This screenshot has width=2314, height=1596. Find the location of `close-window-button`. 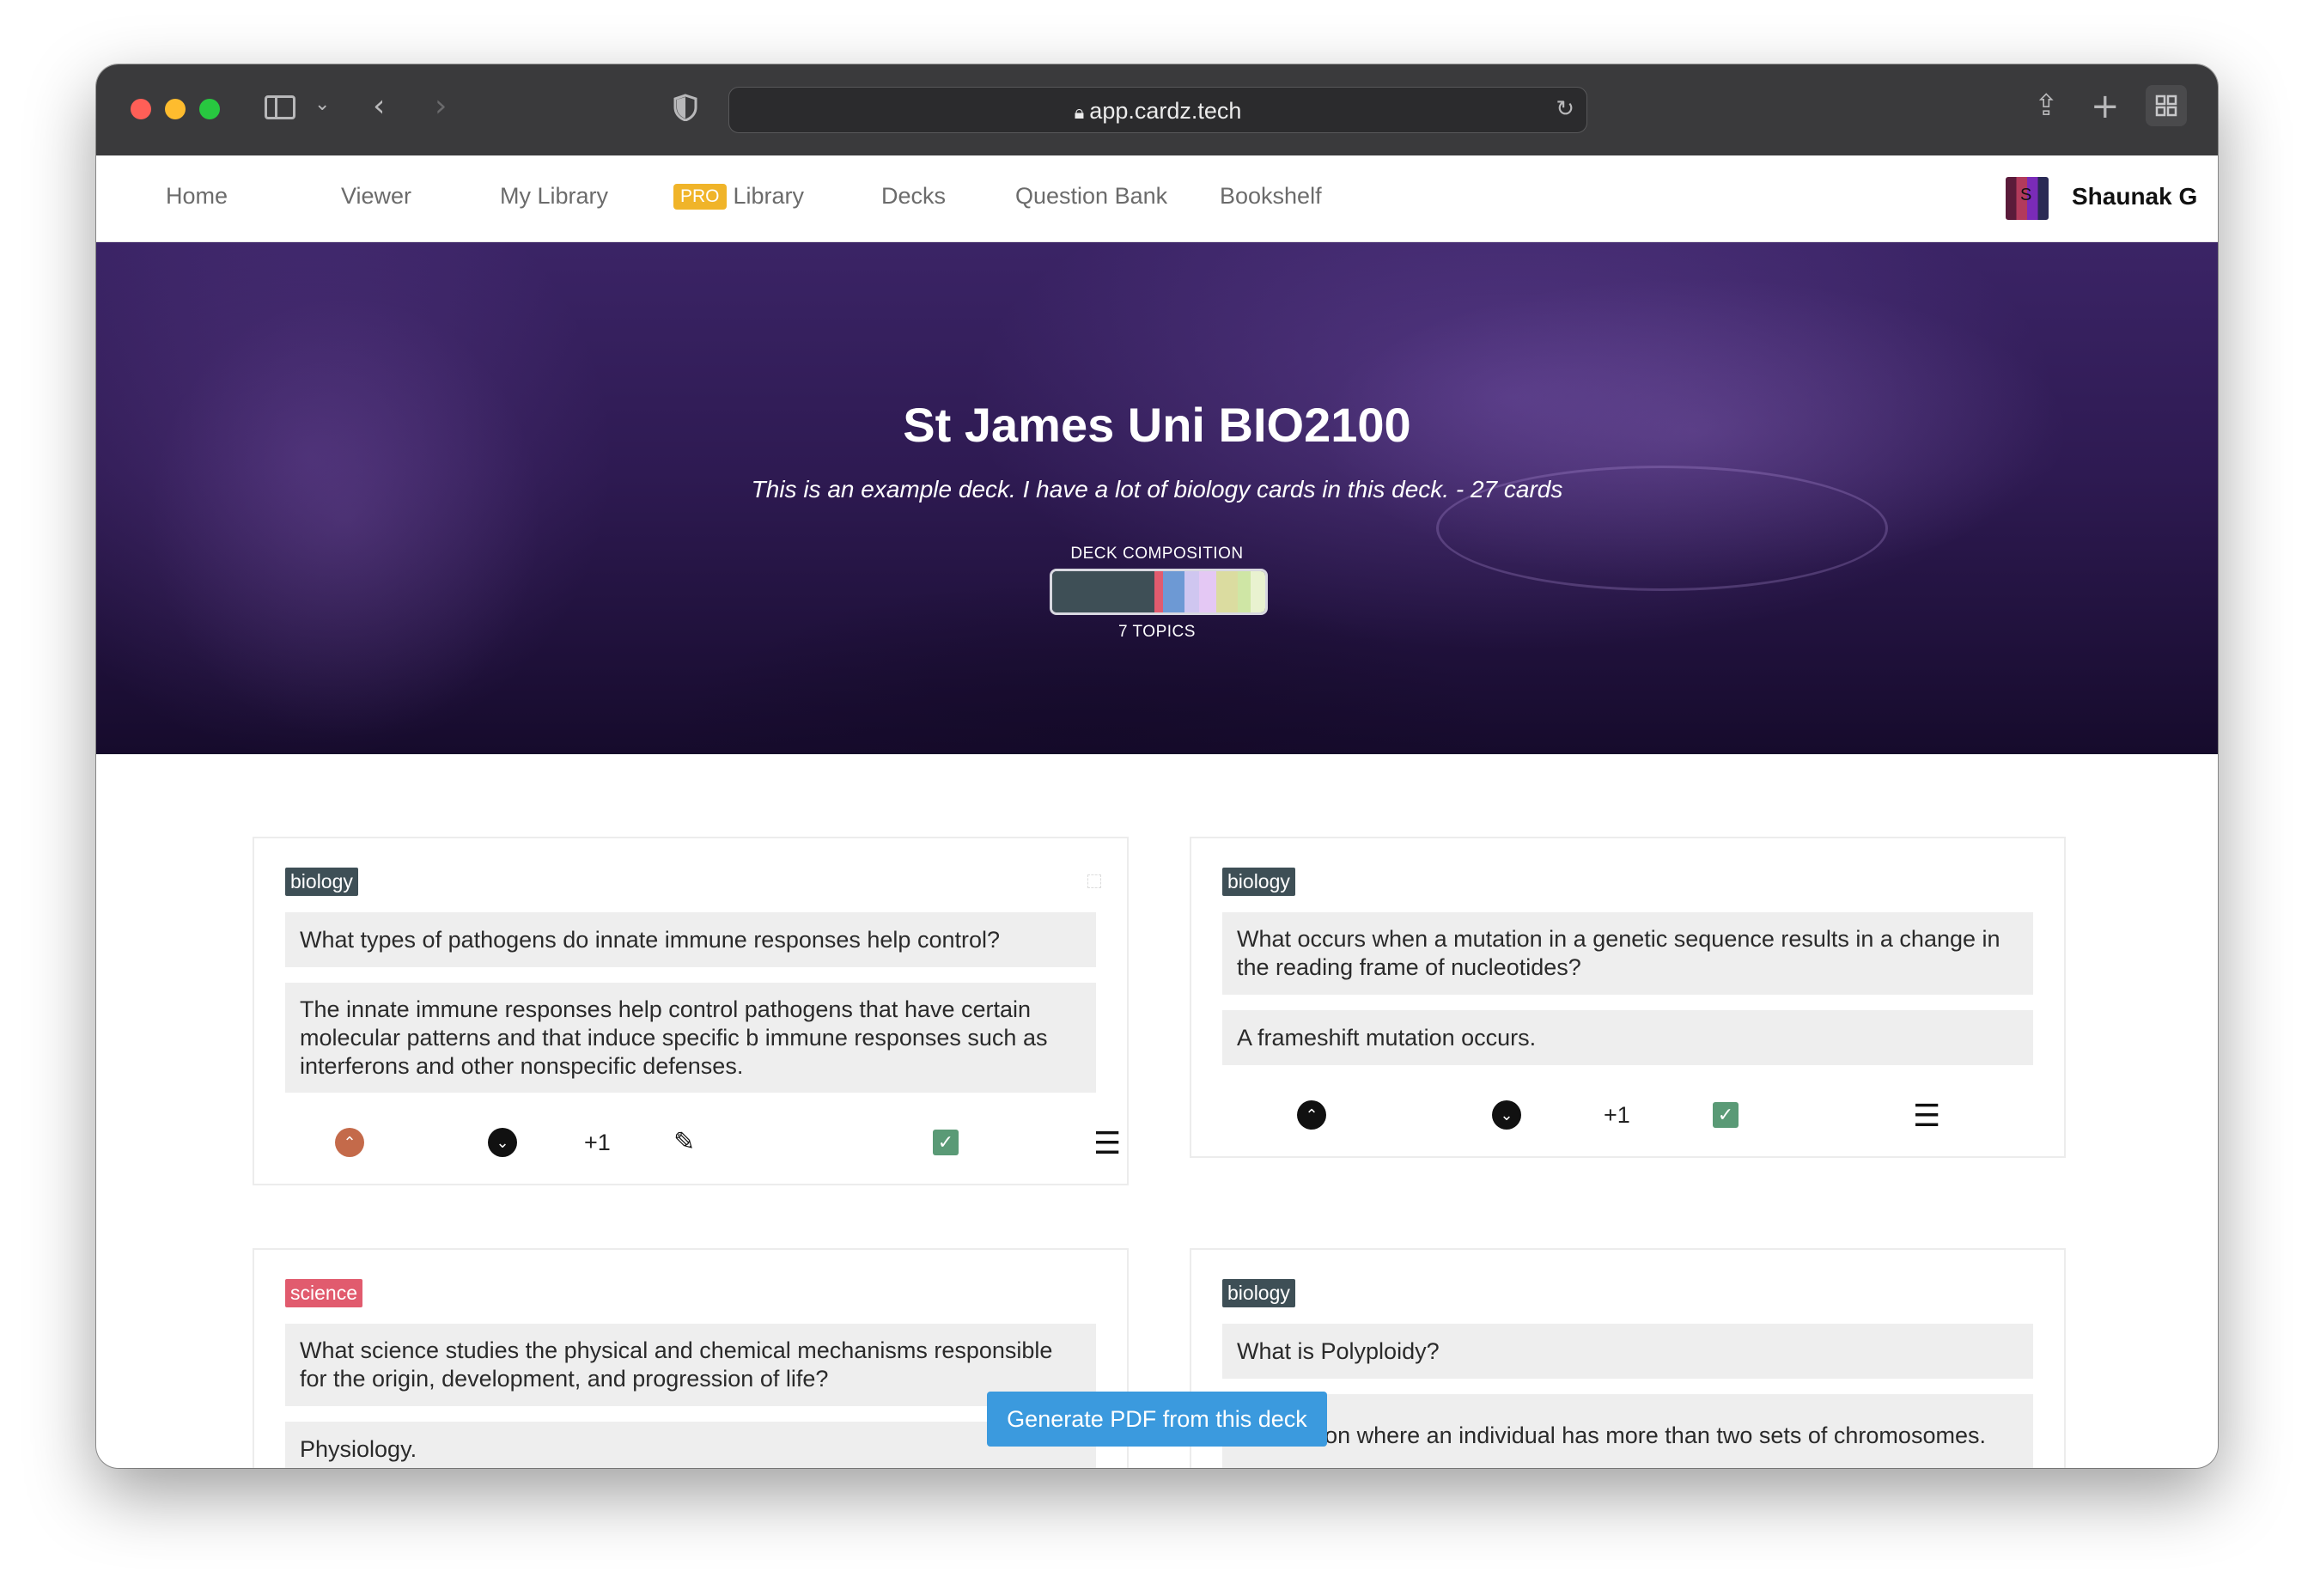

close-window-button is located at coordinates (141, 109).